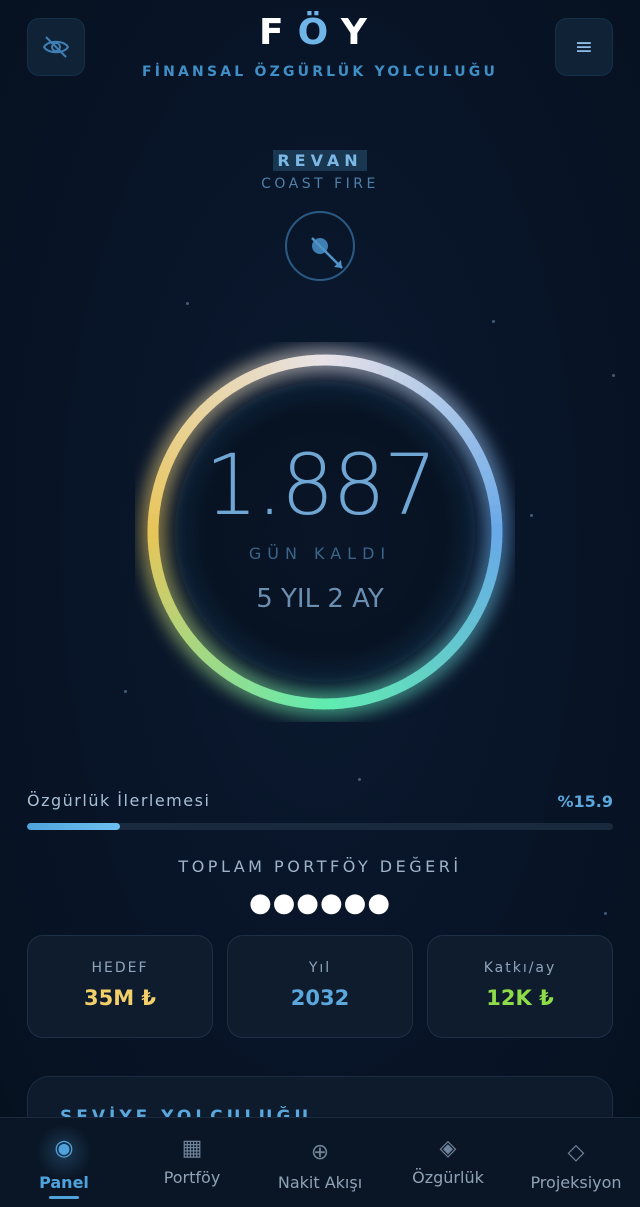 Image resolution: width=640 pixels, height=1207 pixels. I want to click on stat-label: Yıl, so click(320, 968).